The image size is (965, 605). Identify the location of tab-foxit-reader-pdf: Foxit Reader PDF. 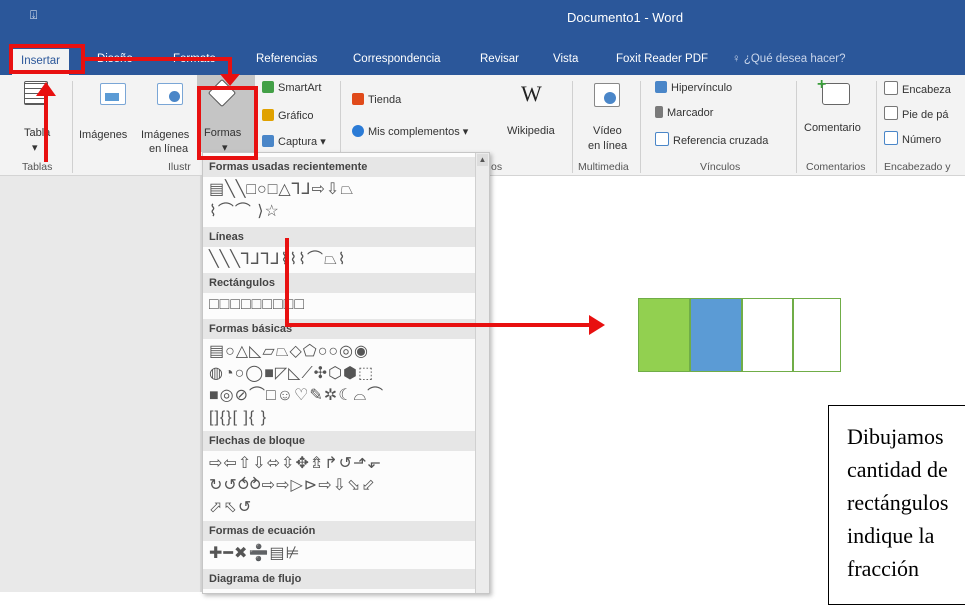
(662, 59).